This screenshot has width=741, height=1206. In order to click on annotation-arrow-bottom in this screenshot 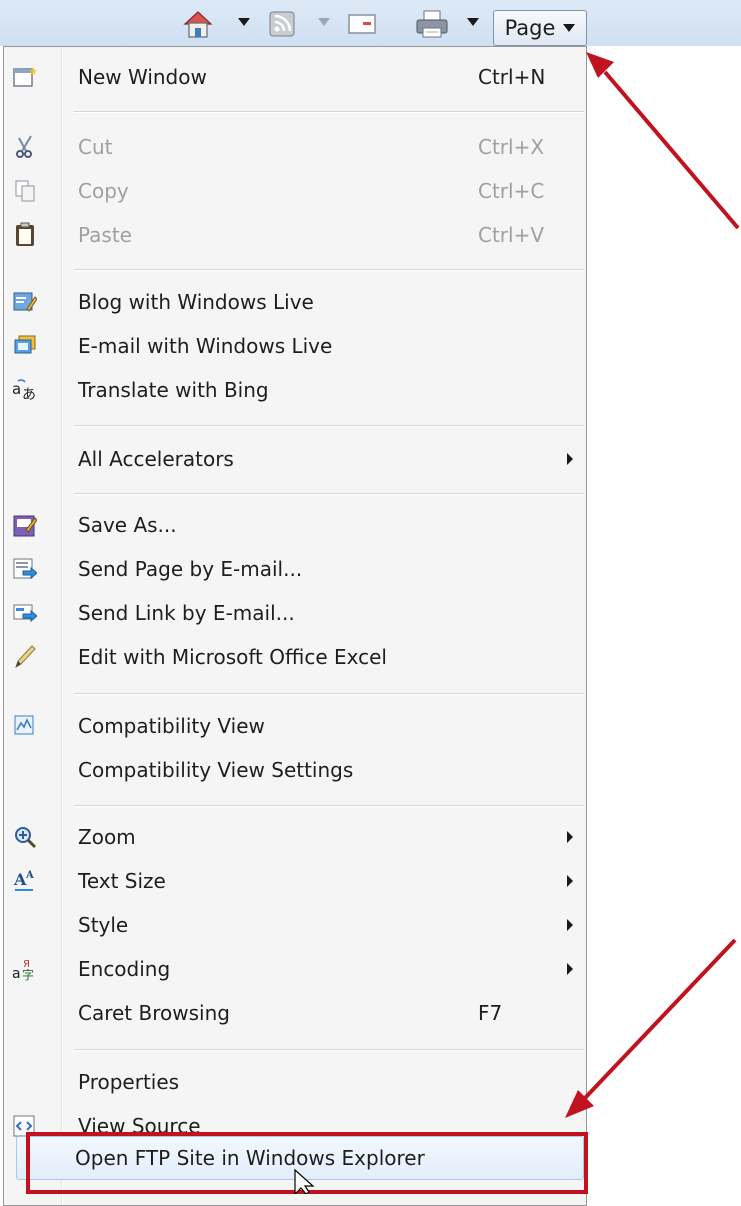, I will do `click(651, 1028)`.